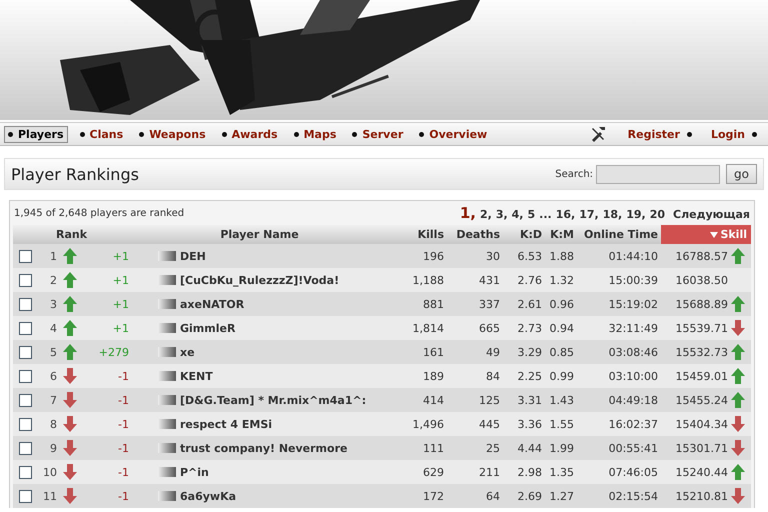  Describe the element at coordinates (433, 256) in the screenshot. I see `table-cell-text: 196` at that location.